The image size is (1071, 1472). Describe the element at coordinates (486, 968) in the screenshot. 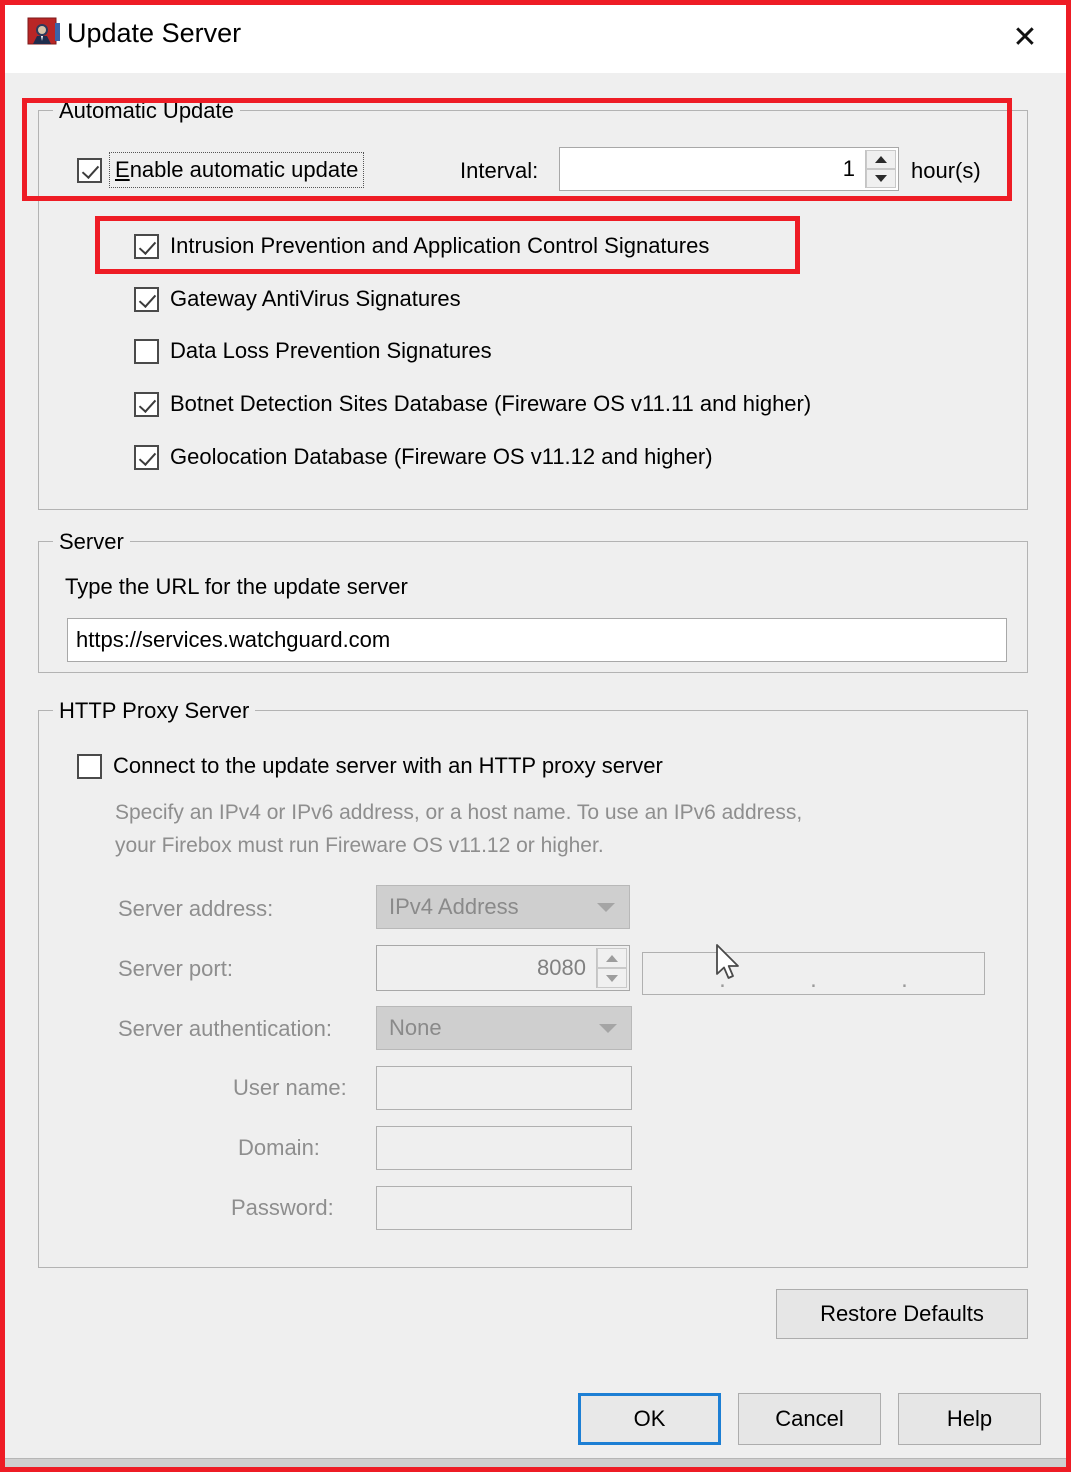

I see `server-port-value: 8080` at that location.